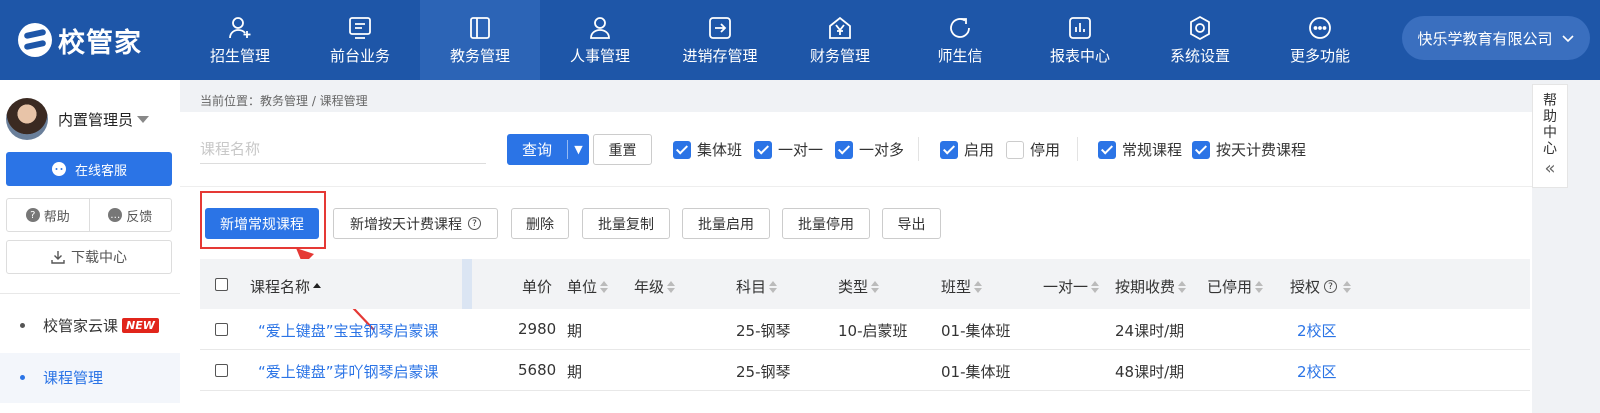 Image resolution: width=1600 pixels, height=413 pixels. I want to click on cell-price: 5680, so click(537, 370).